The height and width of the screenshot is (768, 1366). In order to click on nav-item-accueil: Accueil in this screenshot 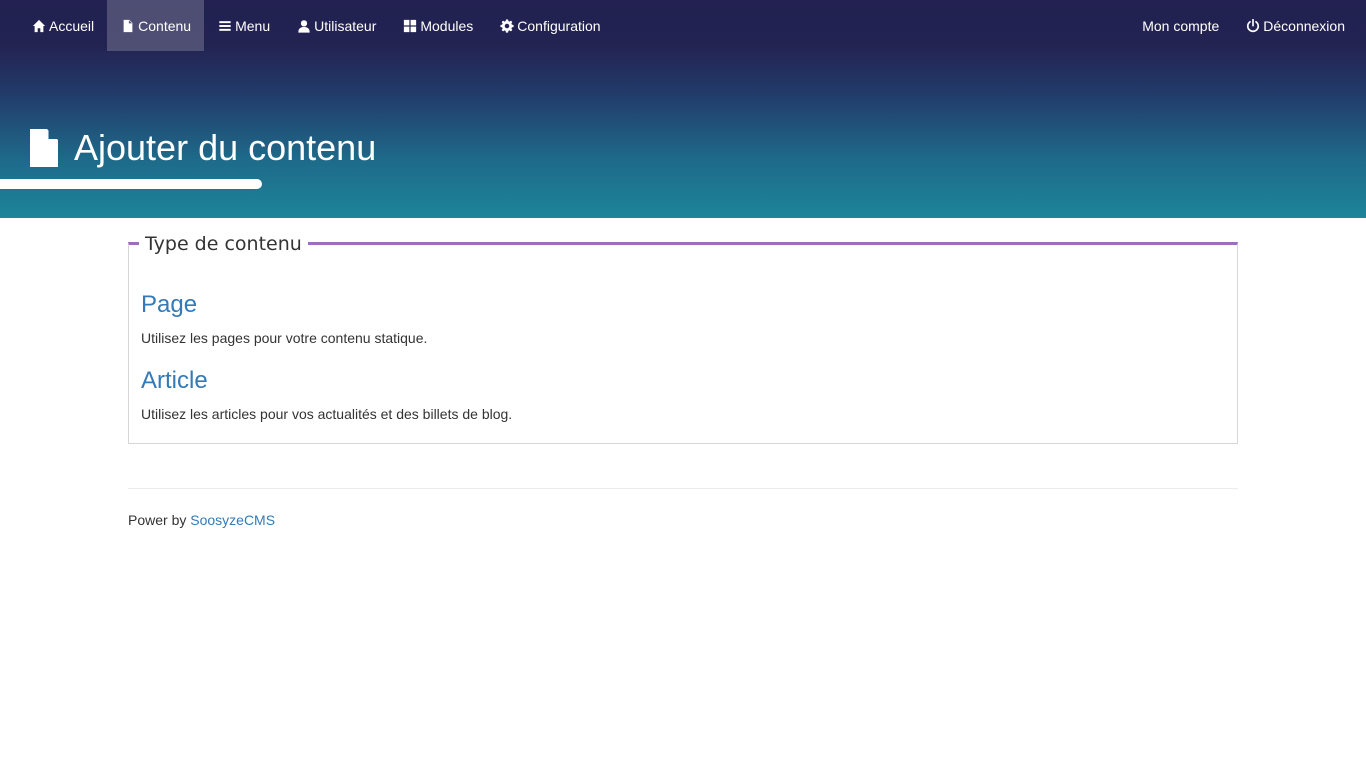, I will do `click(62, 25)`.